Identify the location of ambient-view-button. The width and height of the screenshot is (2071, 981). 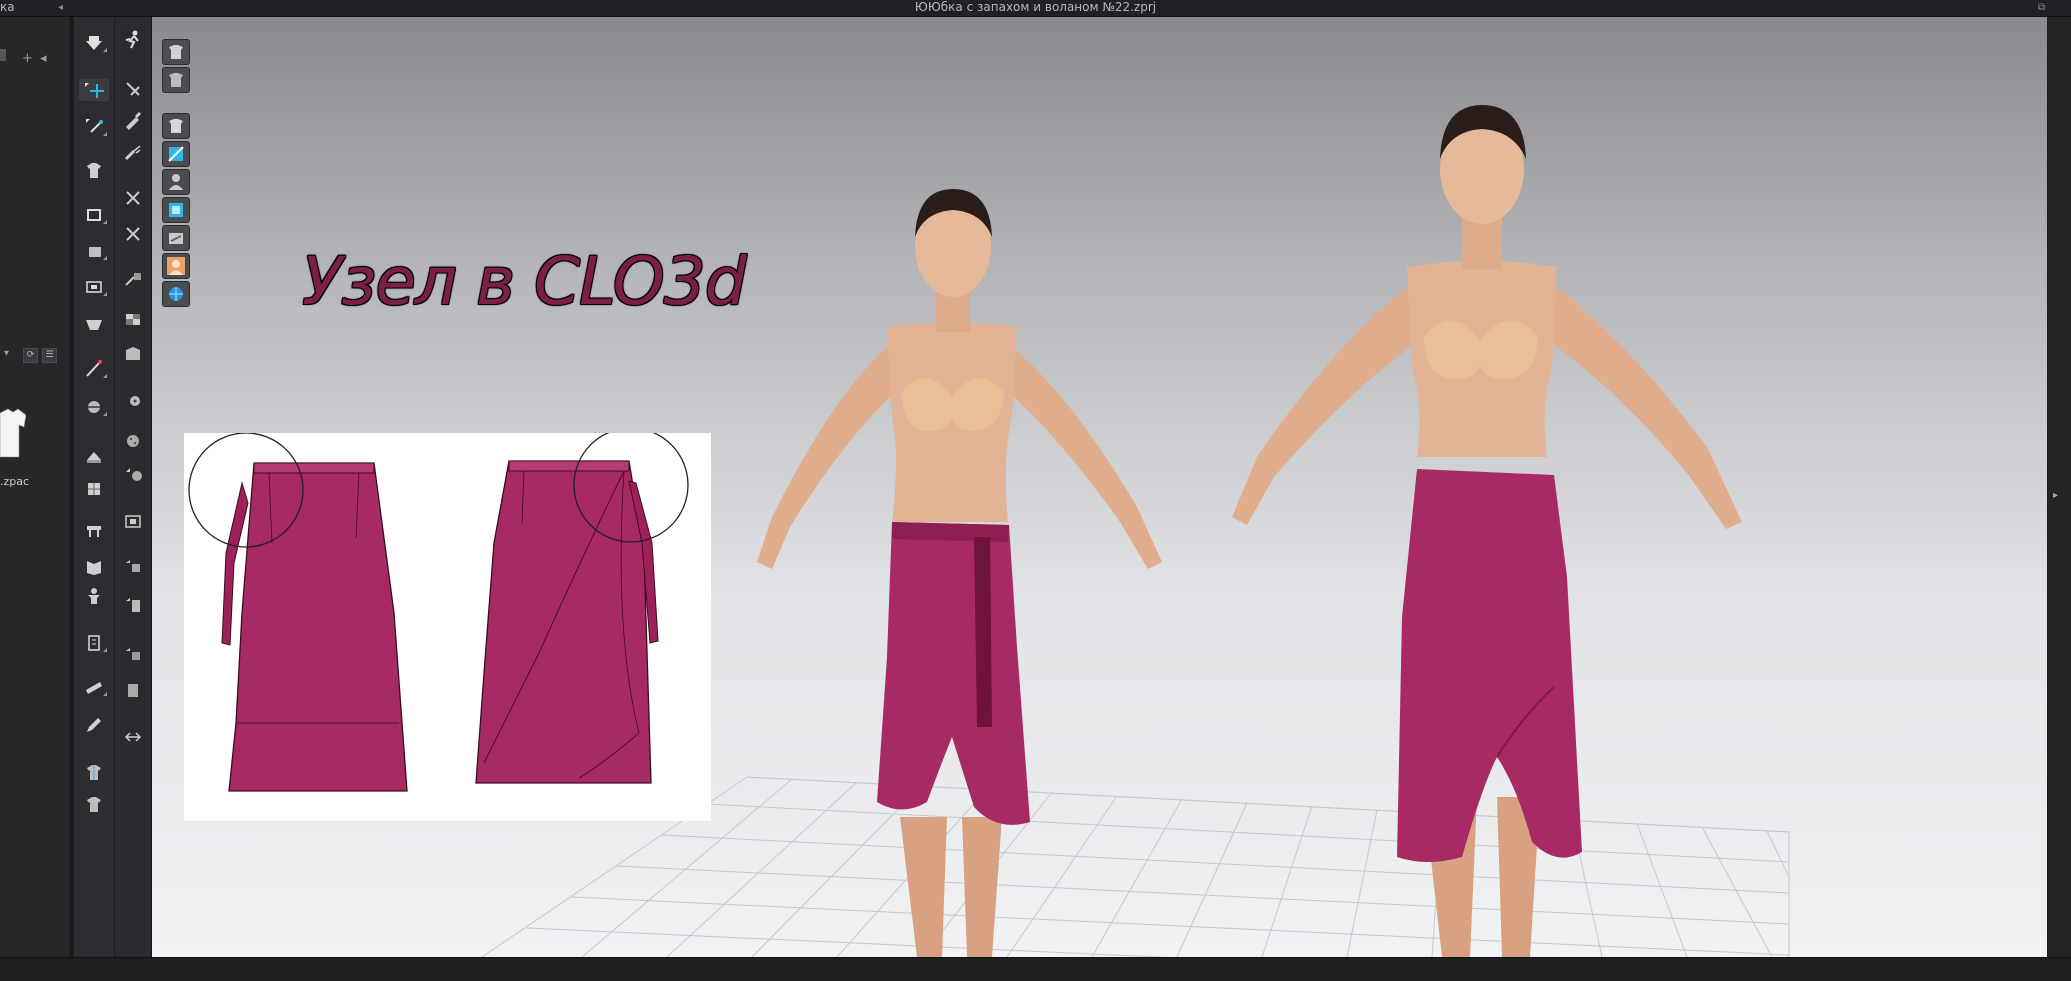
(176, 238).